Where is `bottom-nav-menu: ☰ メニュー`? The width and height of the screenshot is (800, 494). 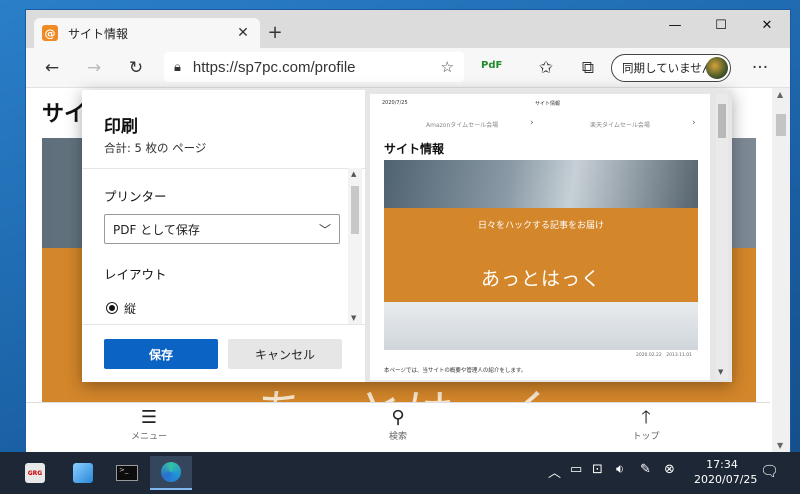 bottom-nav-menu: ☰ メニュー is located at coordinates (149, 424).